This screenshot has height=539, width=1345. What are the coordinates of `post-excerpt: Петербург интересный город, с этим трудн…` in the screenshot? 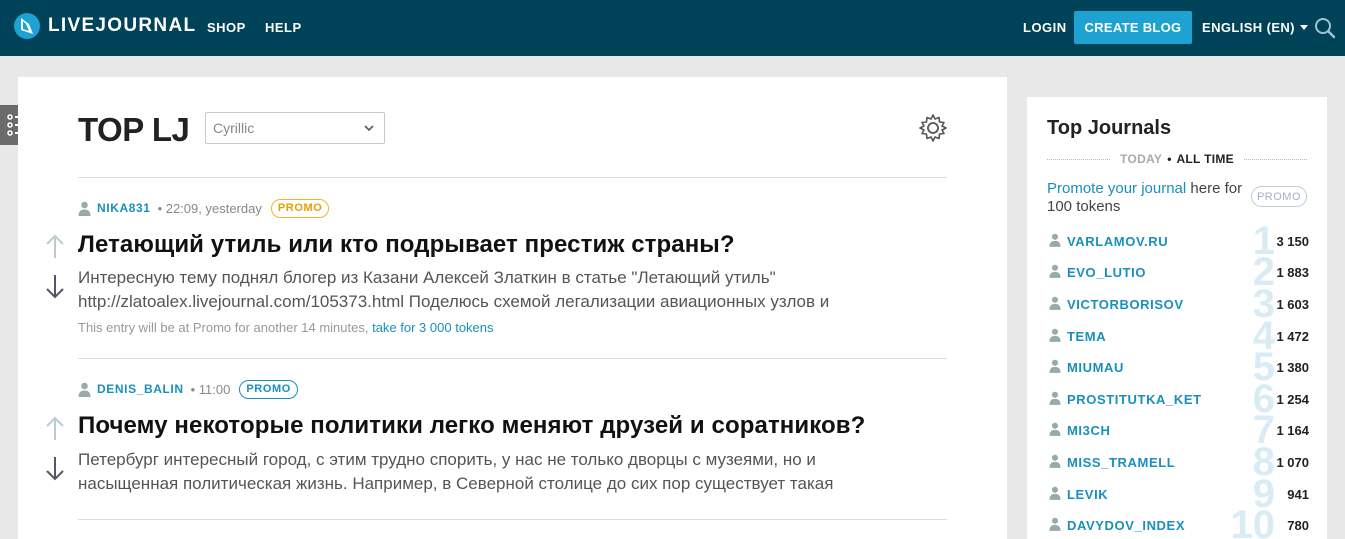 It's located at (493, 472).